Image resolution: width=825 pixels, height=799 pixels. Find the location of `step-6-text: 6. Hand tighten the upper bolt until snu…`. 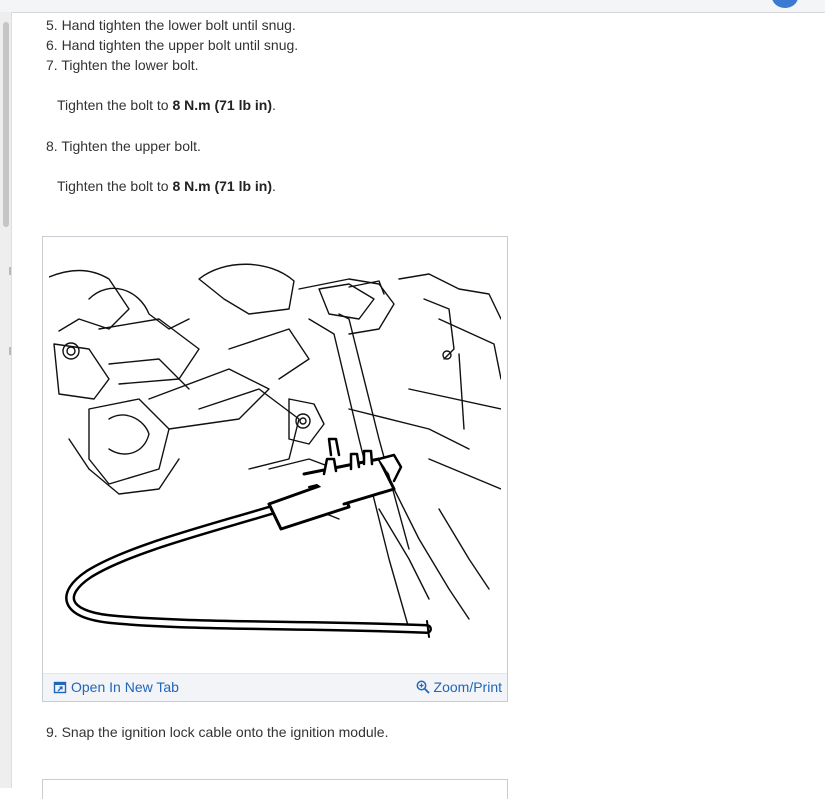

step-6-text: 6. Hand tighten the upper bolt until snu… is located at coordinates (172, 45).